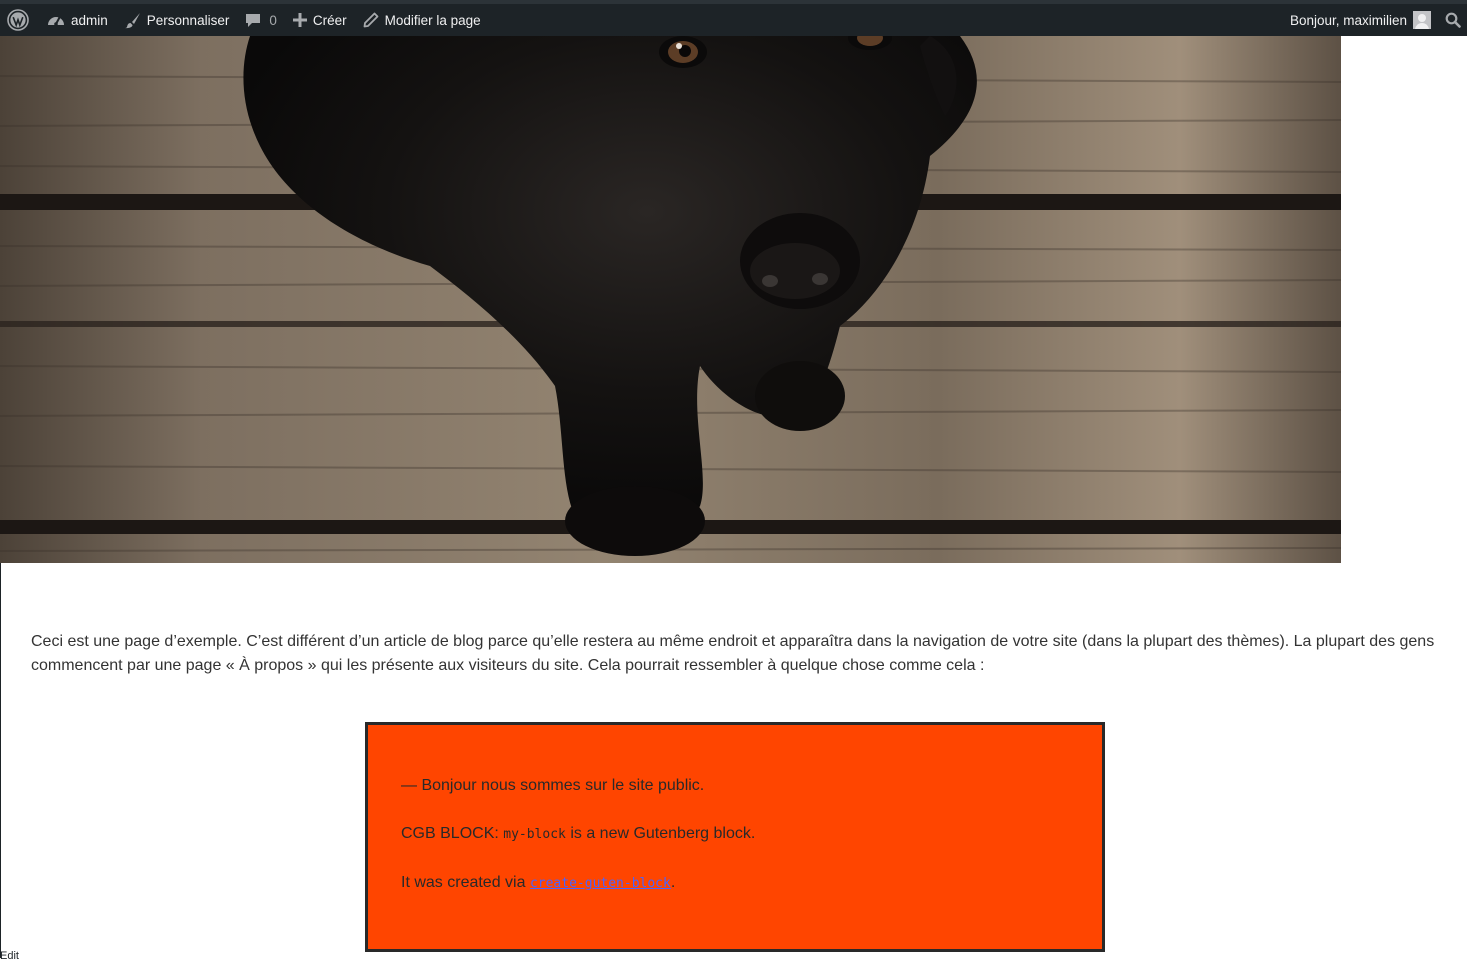  I want to click on new-content-button: Créer, so click(320, 20).